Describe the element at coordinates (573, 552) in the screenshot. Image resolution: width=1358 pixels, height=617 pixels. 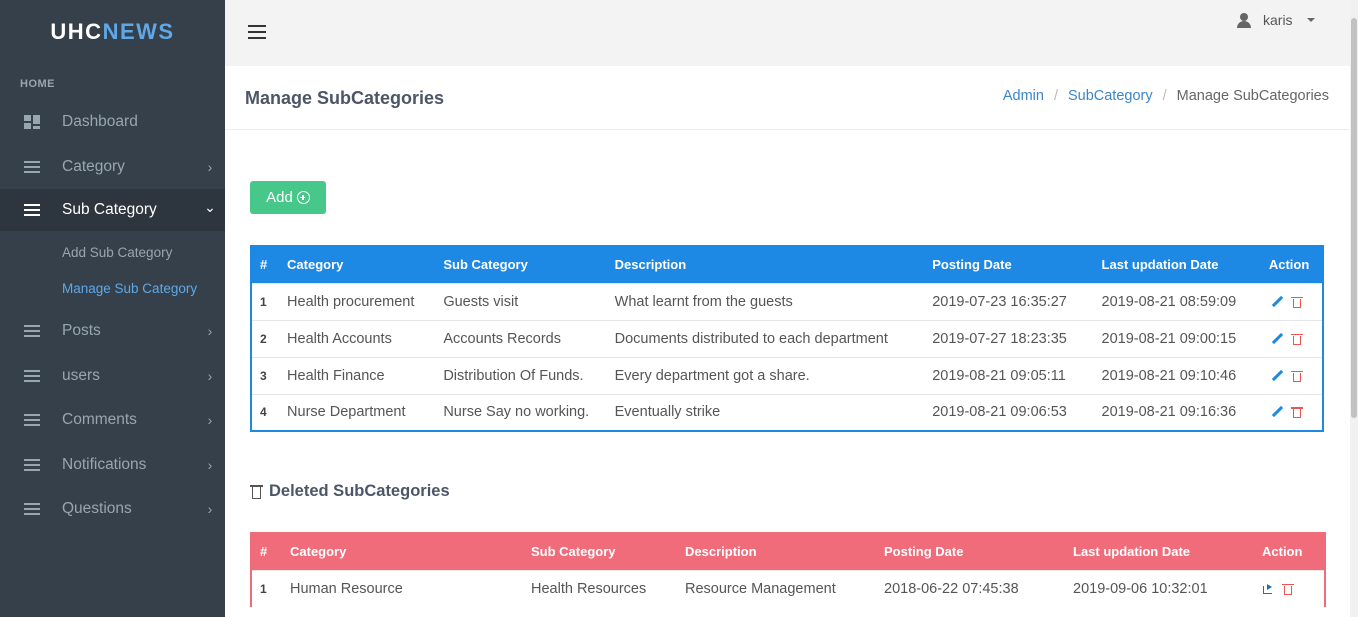
I see `column-header: Sub Category` at that location.